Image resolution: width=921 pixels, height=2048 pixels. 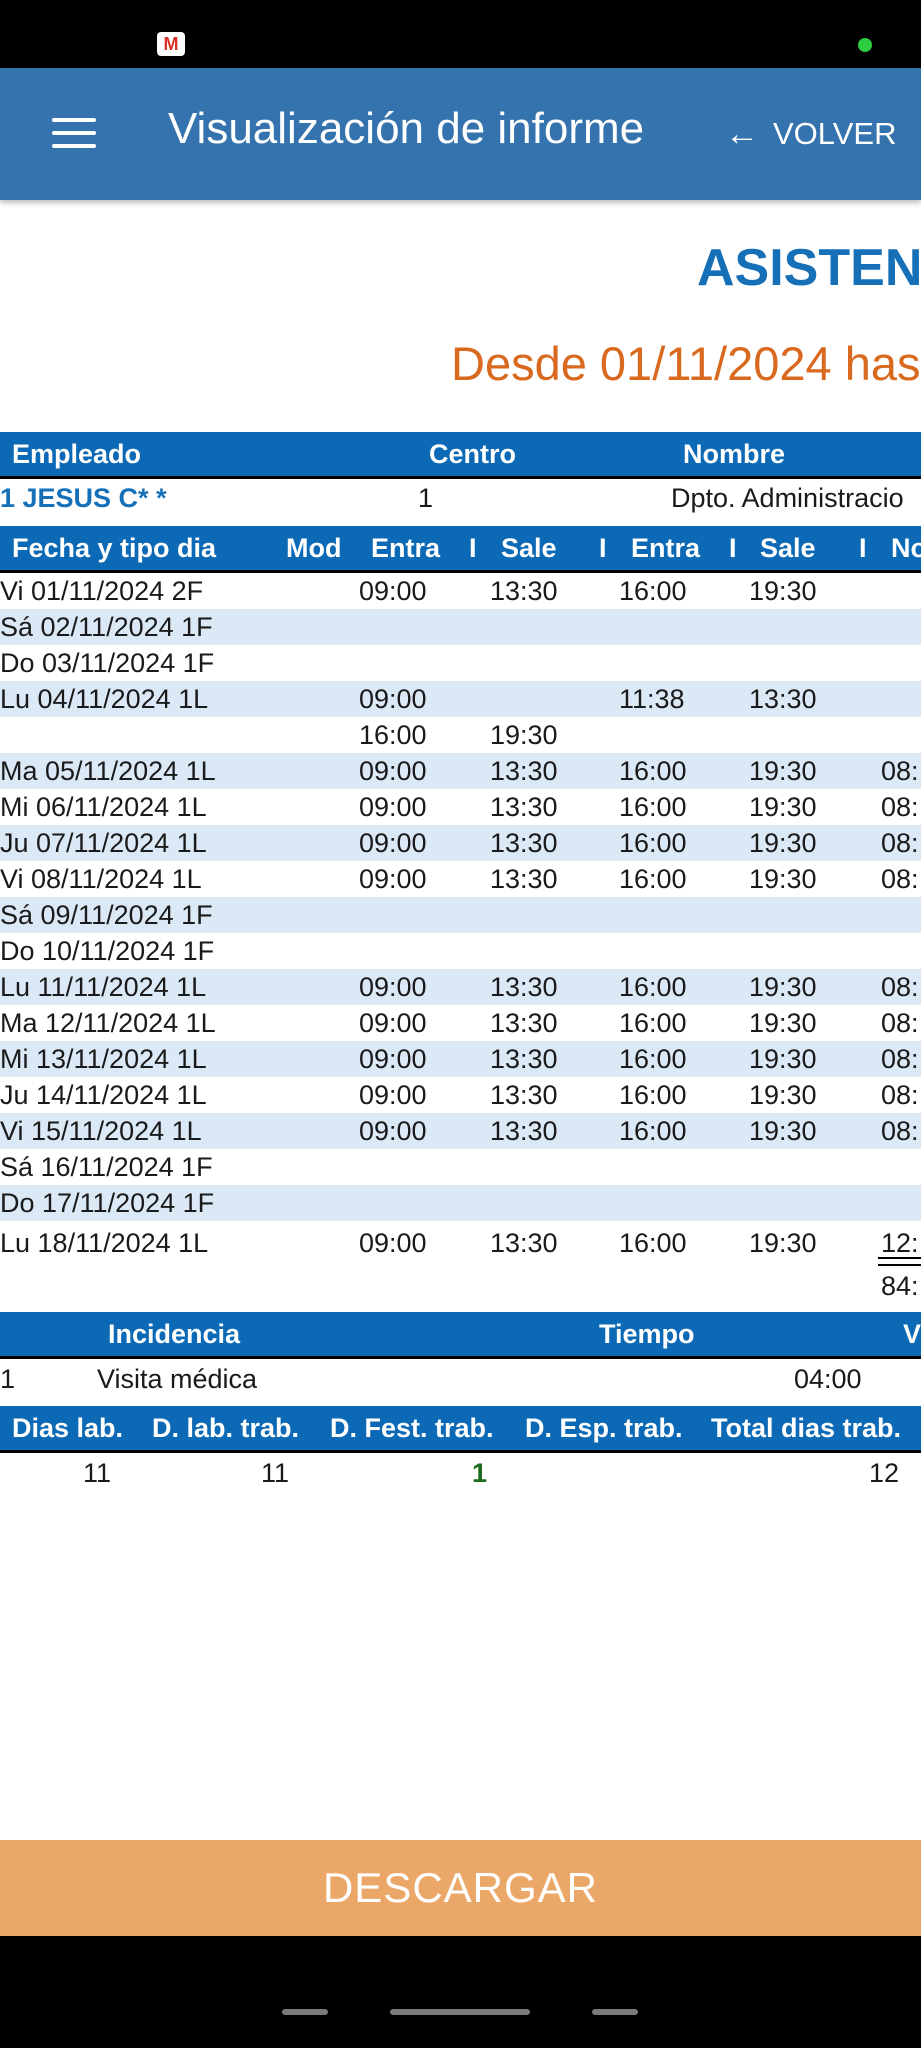 I want to click on privacy-indicator-dot, so click(x=865, y=45).